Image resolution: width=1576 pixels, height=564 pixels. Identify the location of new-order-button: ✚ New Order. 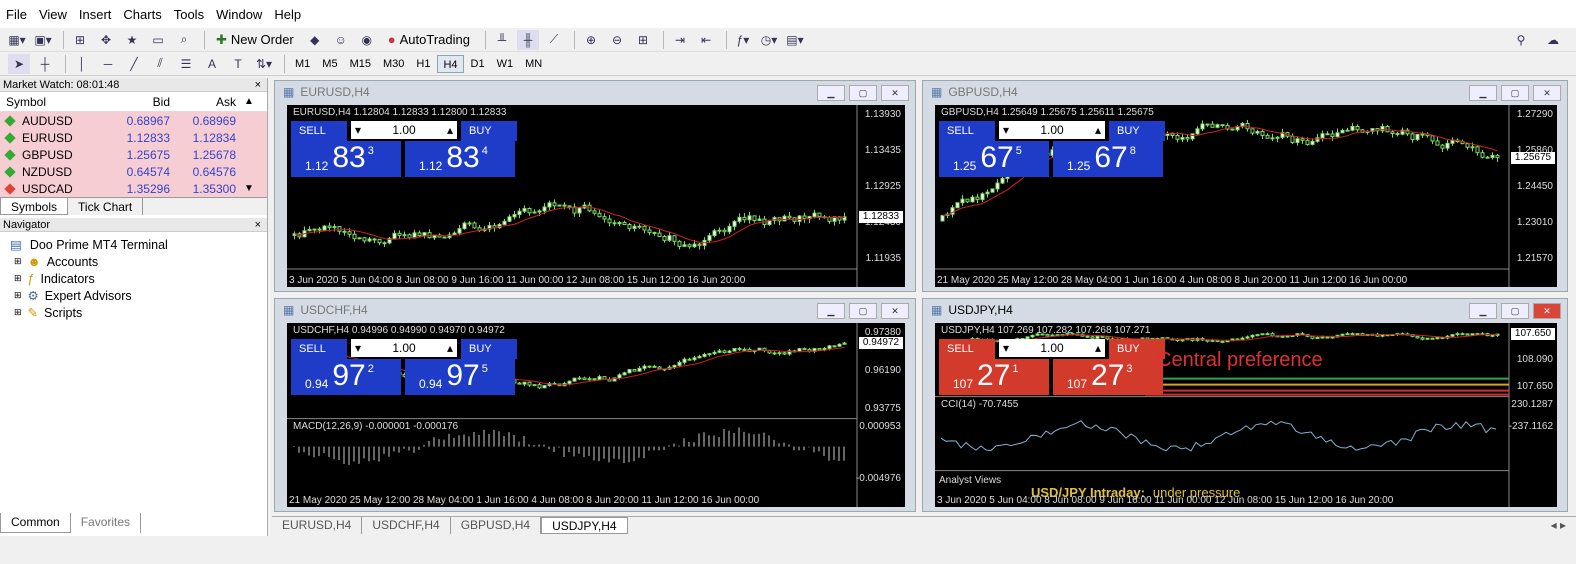
(255, 40).